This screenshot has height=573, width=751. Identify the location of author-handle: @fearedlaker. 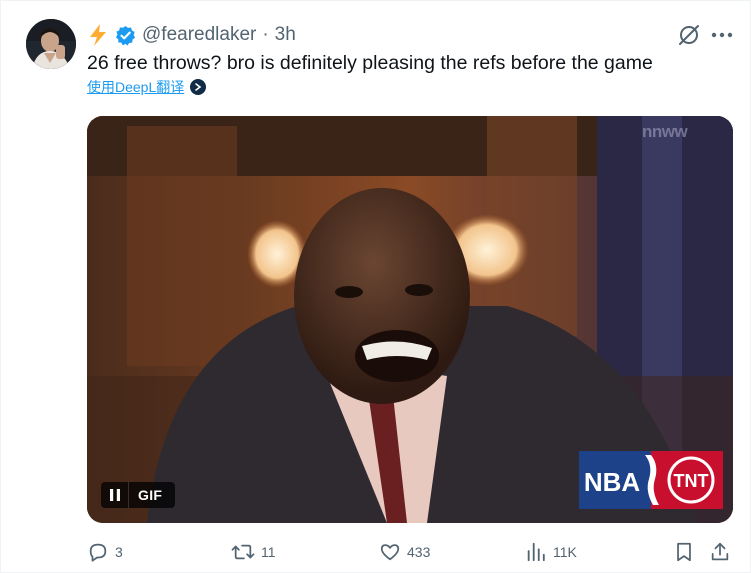
(199, 35).